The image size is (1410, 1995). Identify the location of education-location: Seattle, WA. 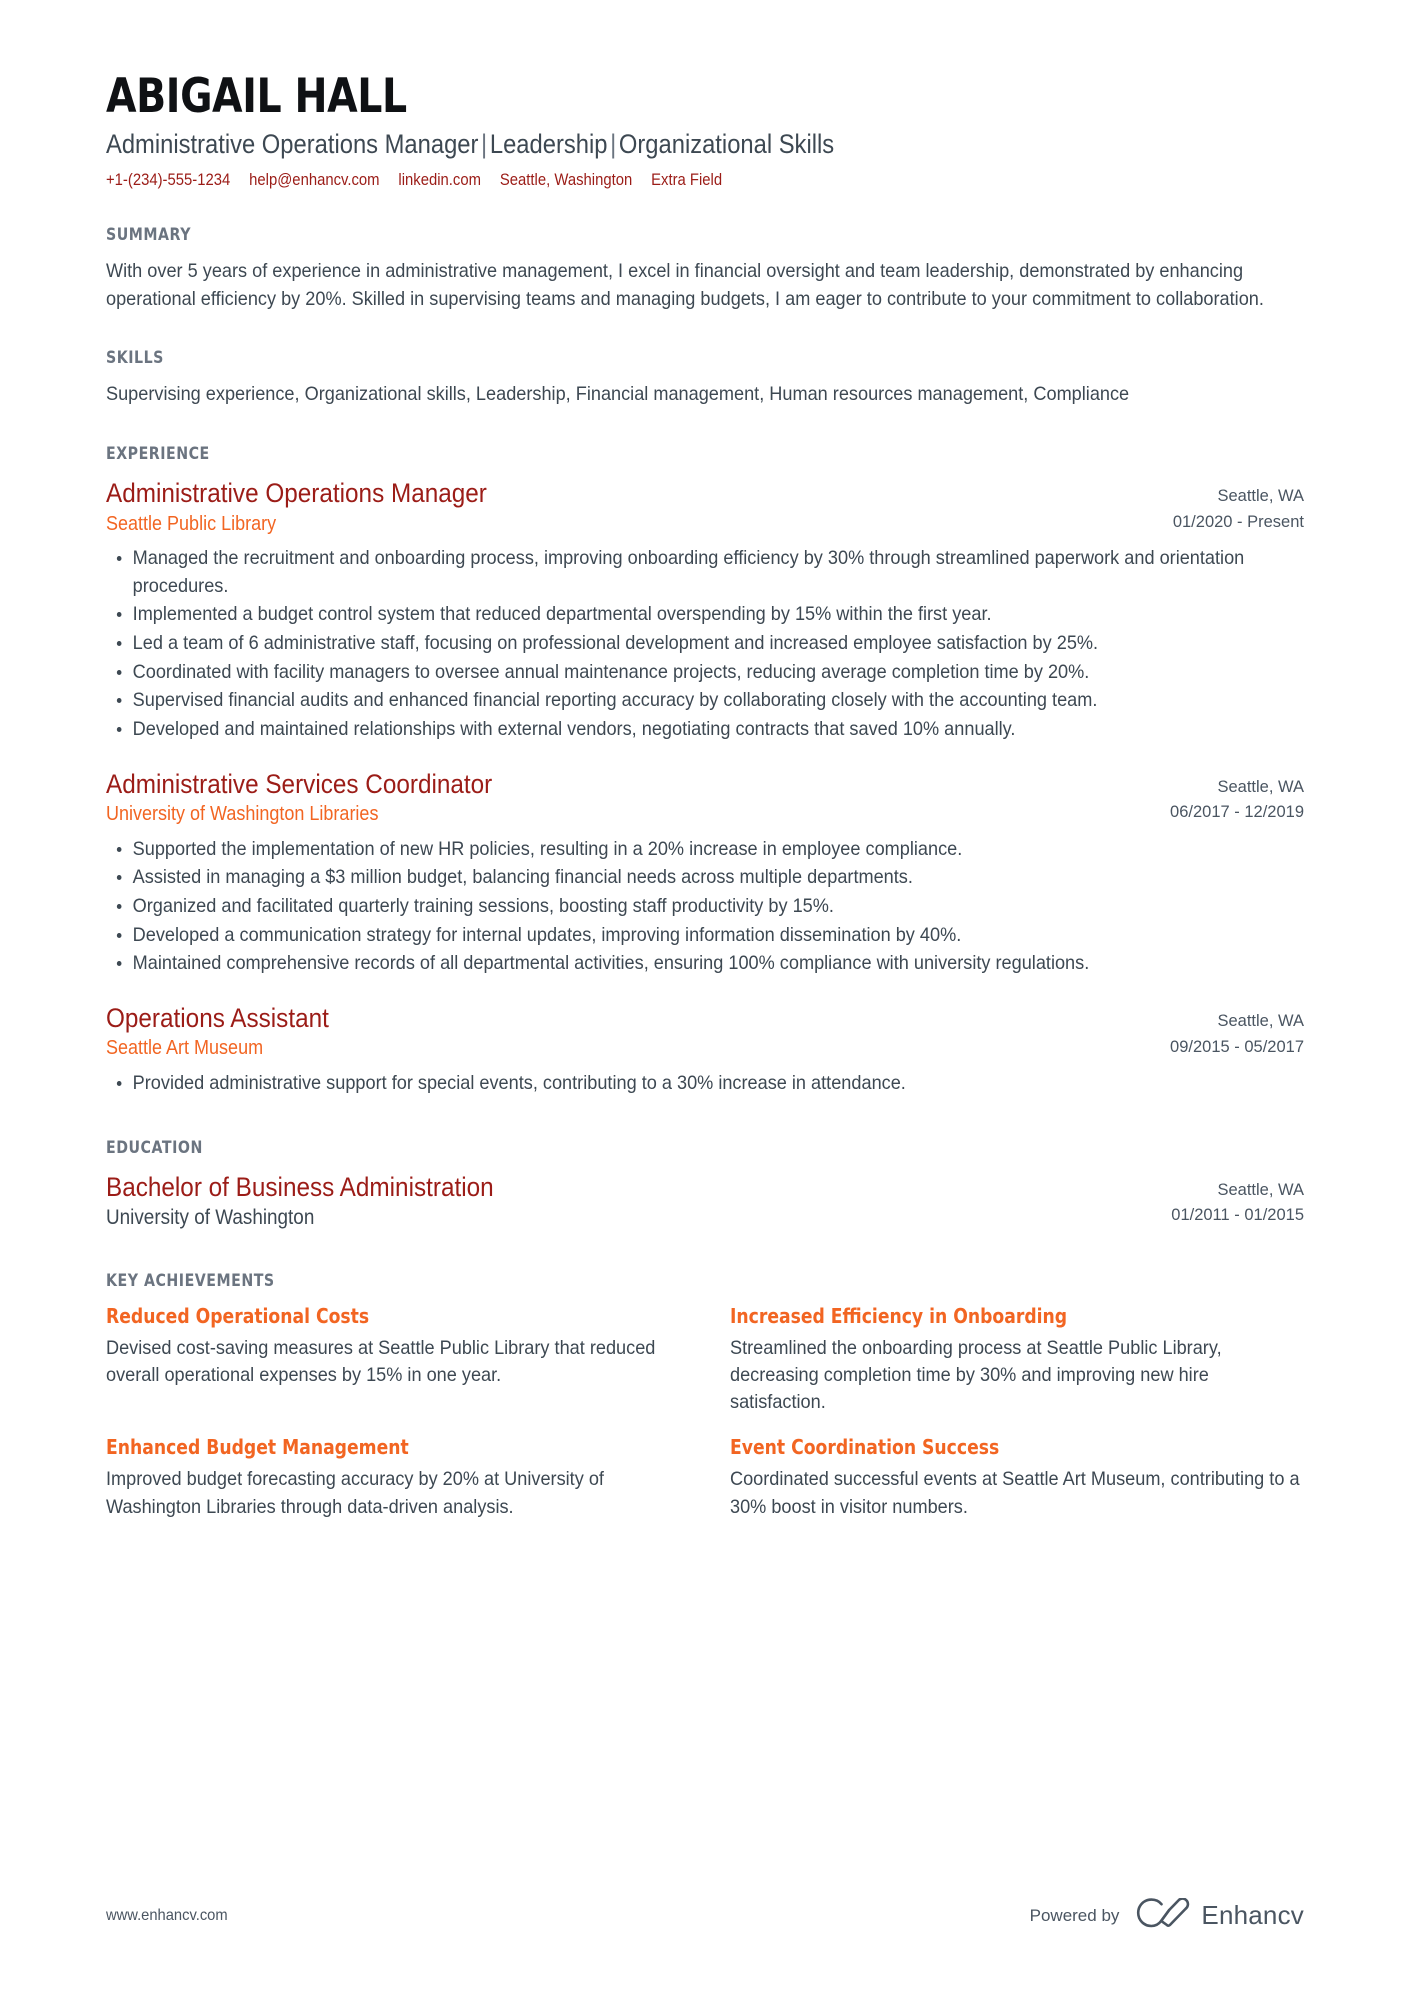
(1260, 1189).